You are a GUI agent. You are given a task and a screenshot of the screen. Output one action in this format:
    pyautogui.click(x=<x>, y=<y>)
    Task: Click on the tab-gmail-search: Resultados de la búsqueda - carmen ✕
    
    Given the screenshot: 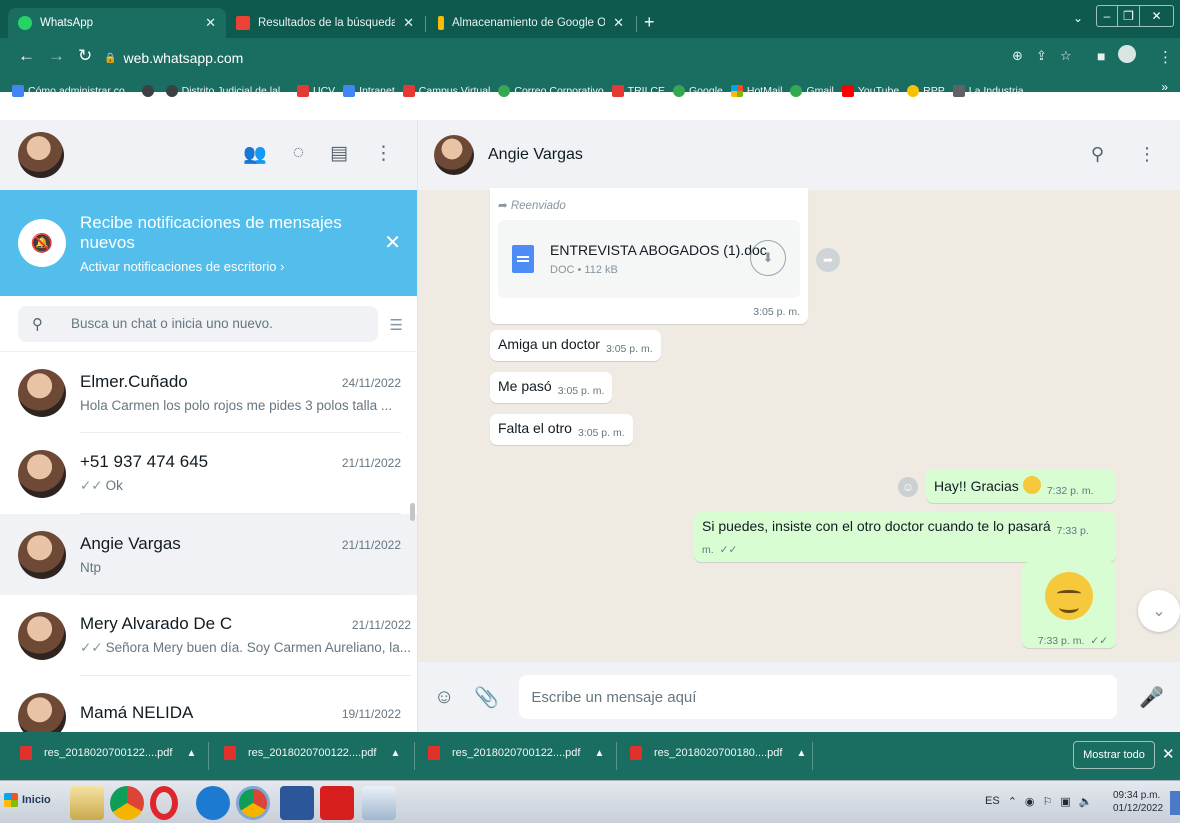 What is the action you would take?
    pyautogui.click(x=325, y=23)
    